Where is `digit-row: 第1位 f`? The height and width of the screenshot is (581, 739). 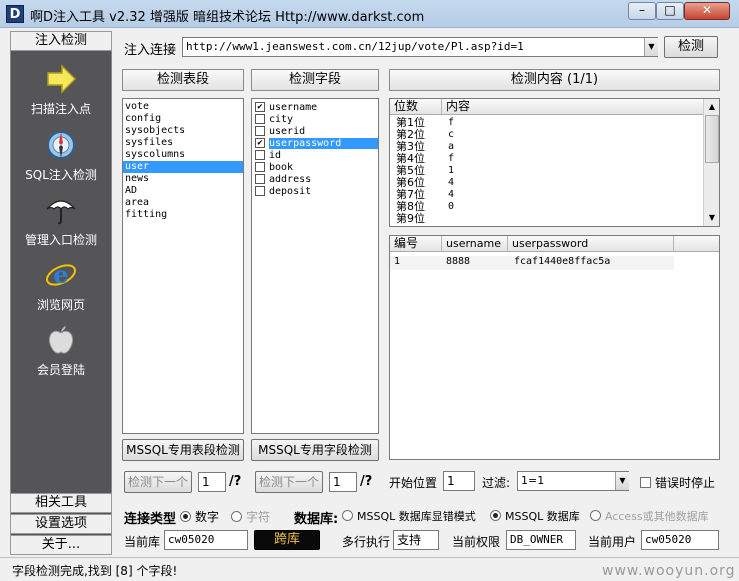
digit-row: 第1位 f is located at coordinates (547, 123).